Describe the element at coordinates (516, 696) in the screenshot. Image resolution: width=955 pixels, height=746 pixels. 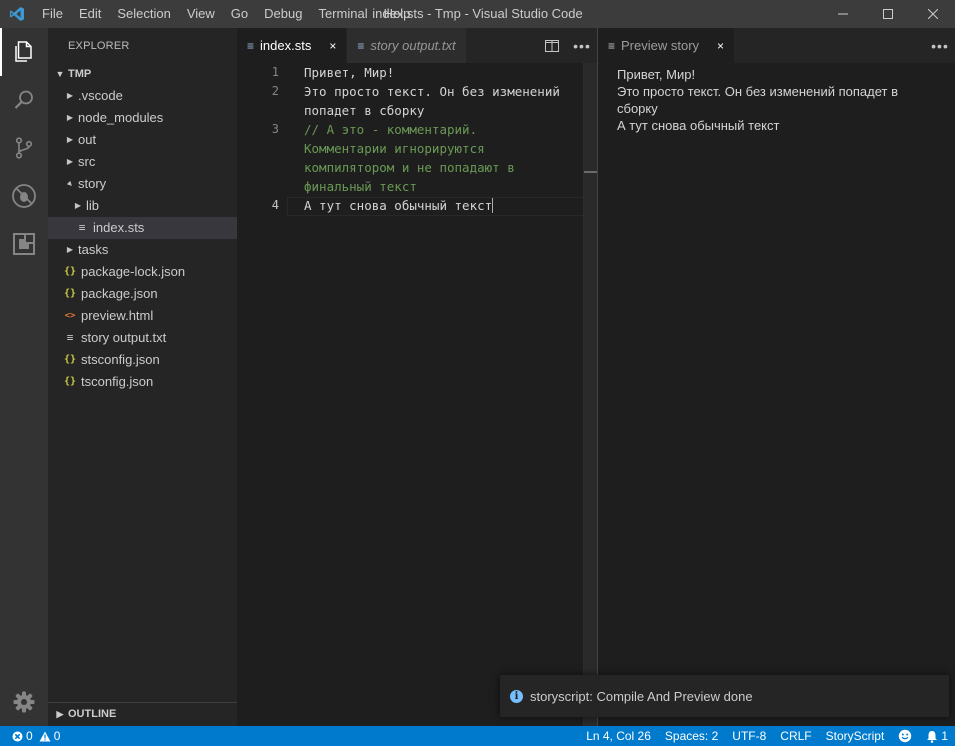
I see `info-icon: i` at that location.